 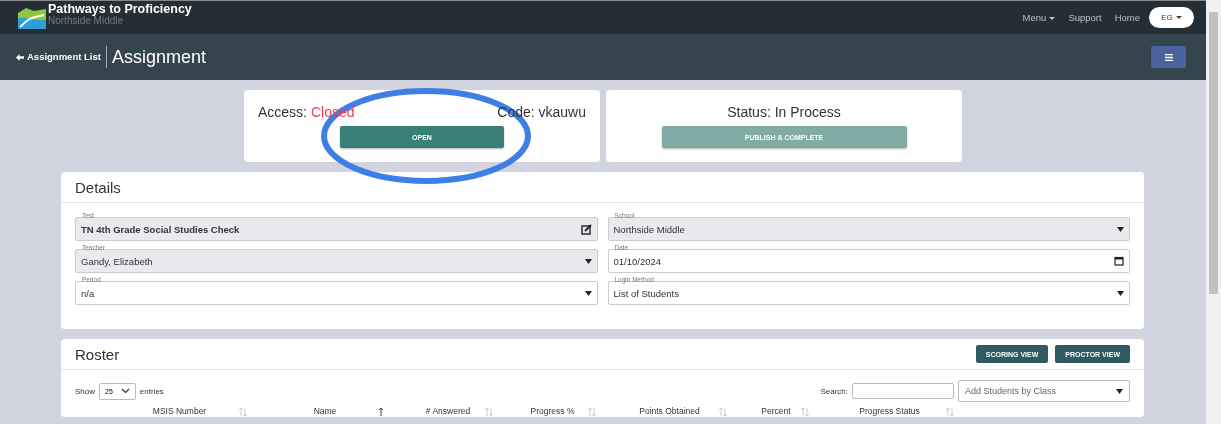 I want to click on column-header: Points Obtained, so click(x=669, y=411).